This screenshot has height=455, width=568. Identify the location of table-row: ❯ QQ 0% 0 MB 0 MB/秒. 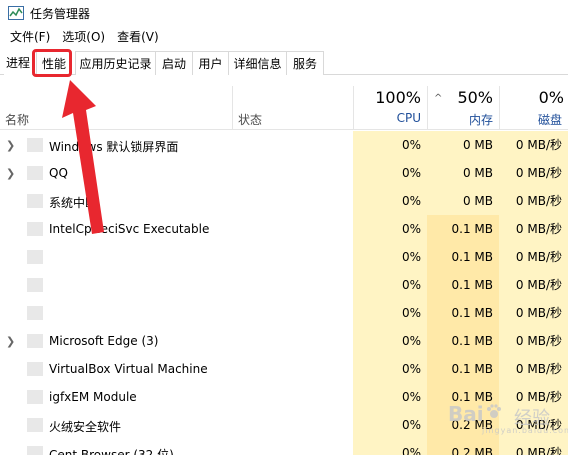
(284, 173).